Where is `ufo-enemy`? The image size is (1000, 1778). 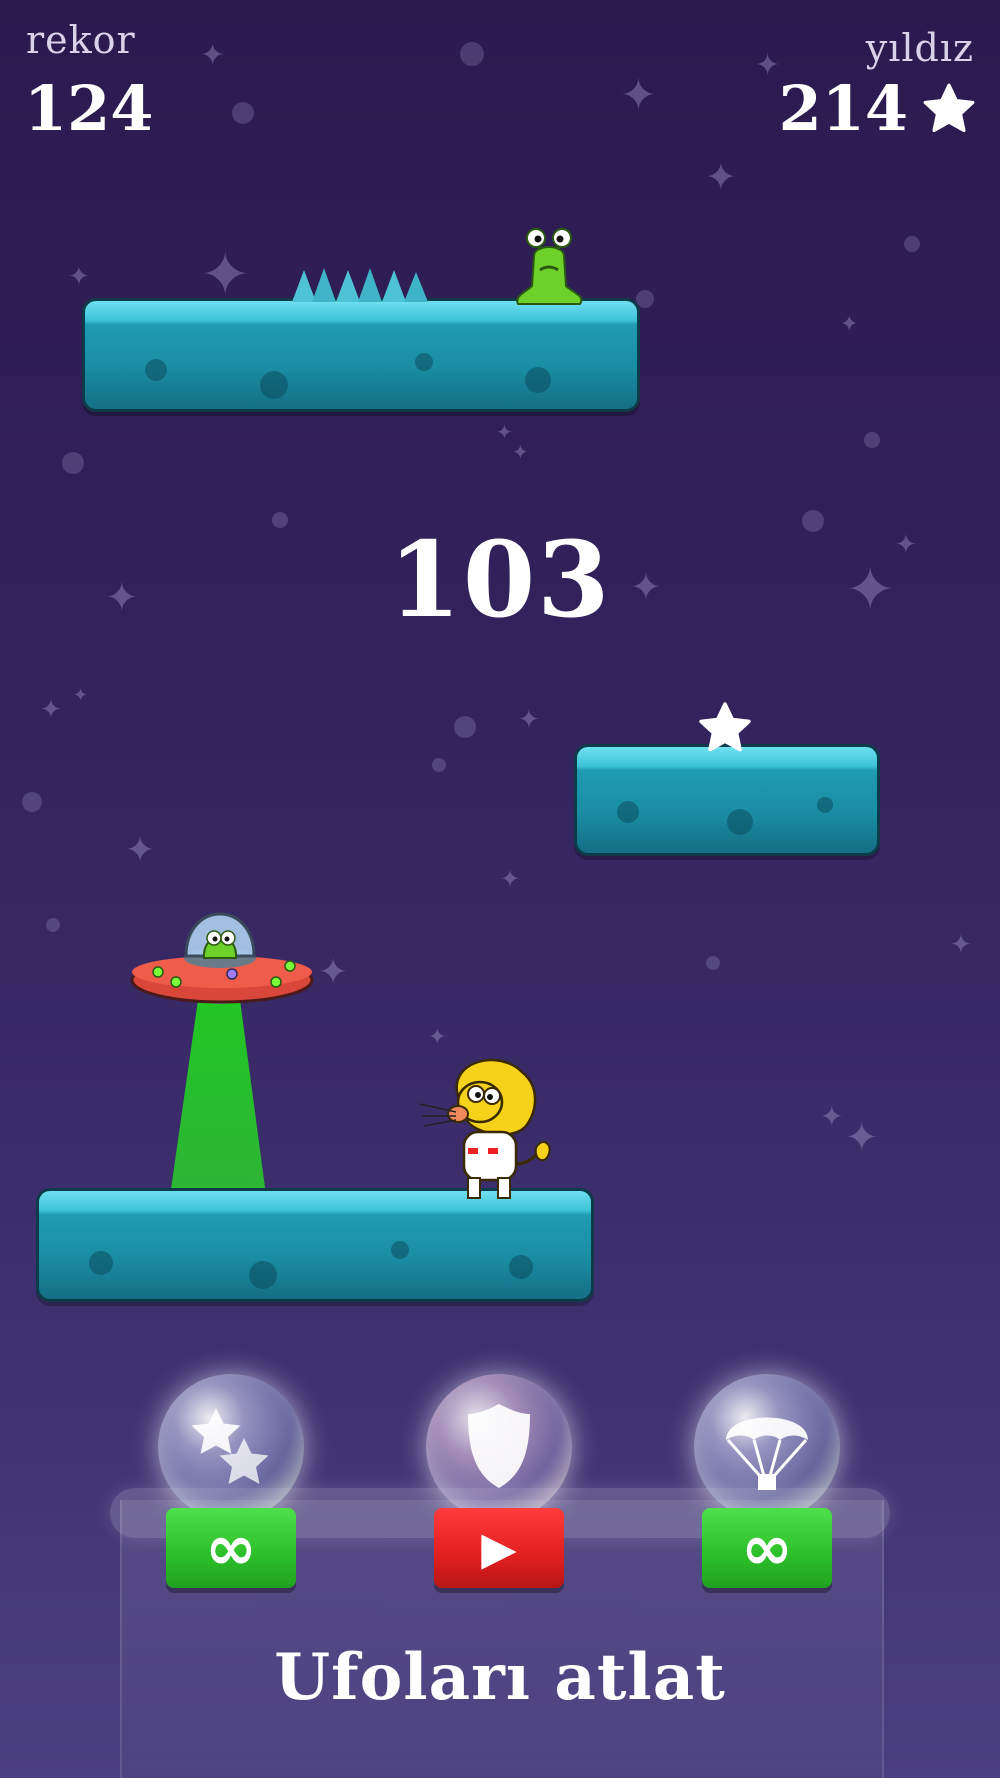
ufo-enemy is located at coordinates (222, 1065).